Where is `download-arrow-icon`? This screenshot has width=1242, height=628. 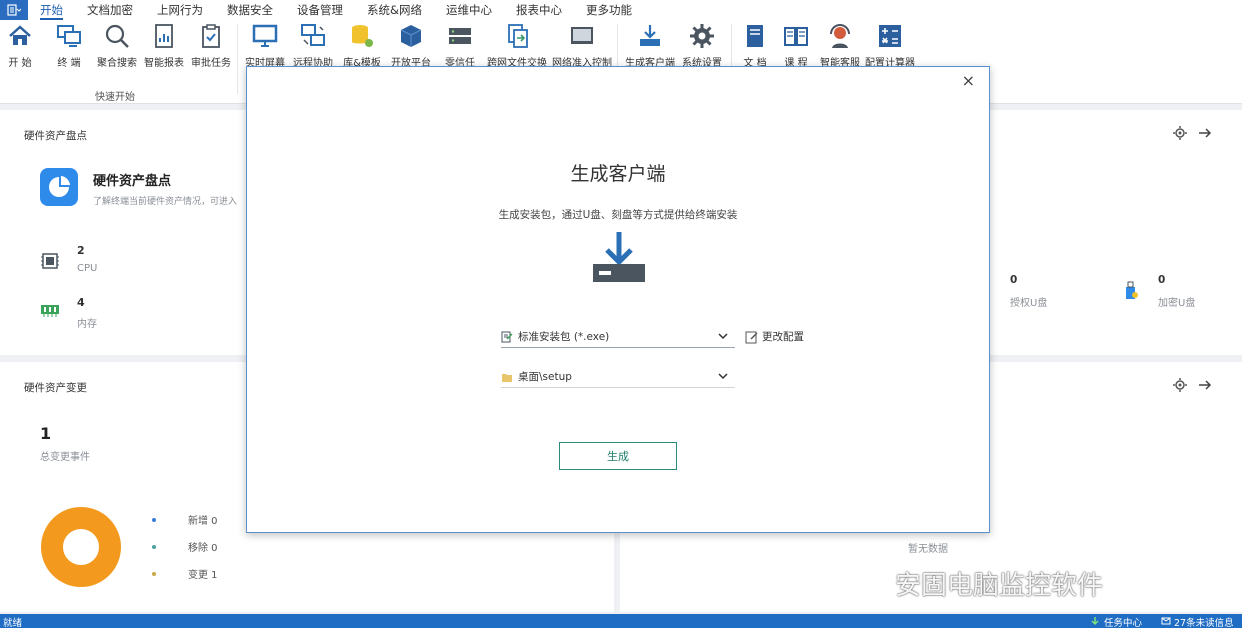 download-arrow-icon is located at coordinates (1095, 621).